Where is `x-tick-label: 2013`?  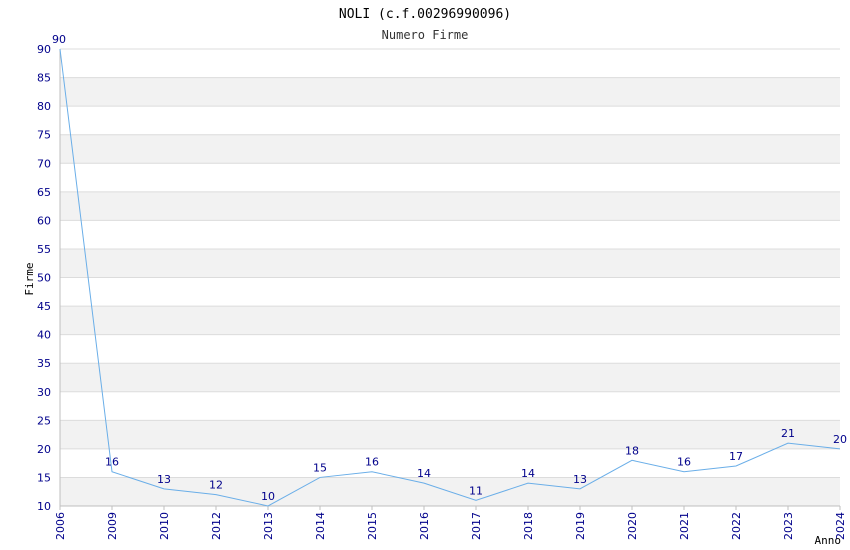 x-tick-label: 2013 is located at coordinates (268, 526).